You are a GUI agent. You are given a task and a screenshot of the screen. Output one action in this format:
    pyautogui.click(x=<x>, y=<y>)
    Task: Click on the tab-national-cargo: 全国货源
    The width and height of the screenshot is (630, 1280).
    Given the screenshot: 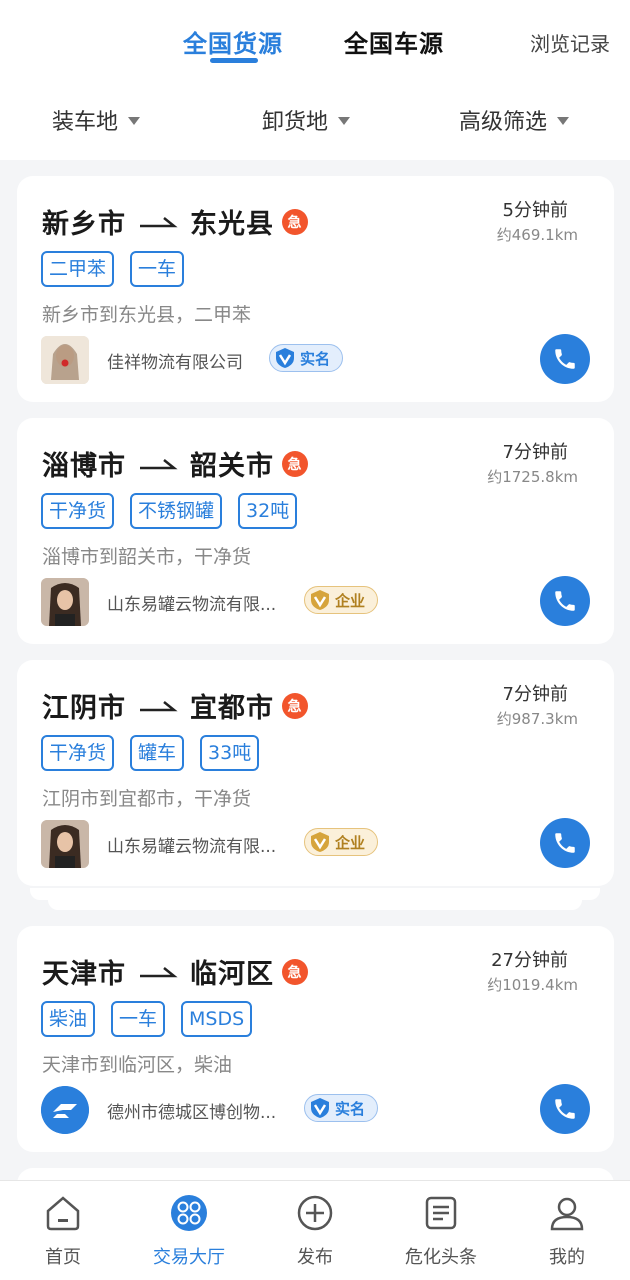 What is the action you would take?
    pyautogui.click(x=233, y=41)
    